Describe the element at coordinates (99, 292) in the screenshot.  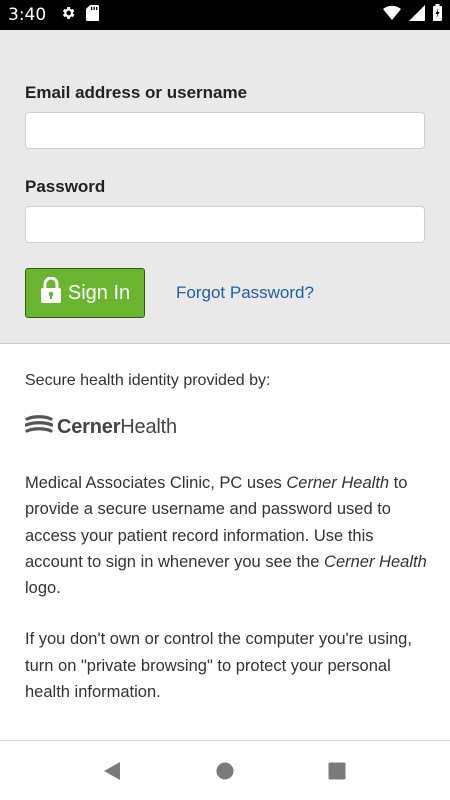
I see `sign-in-label: Sign In` at that location.